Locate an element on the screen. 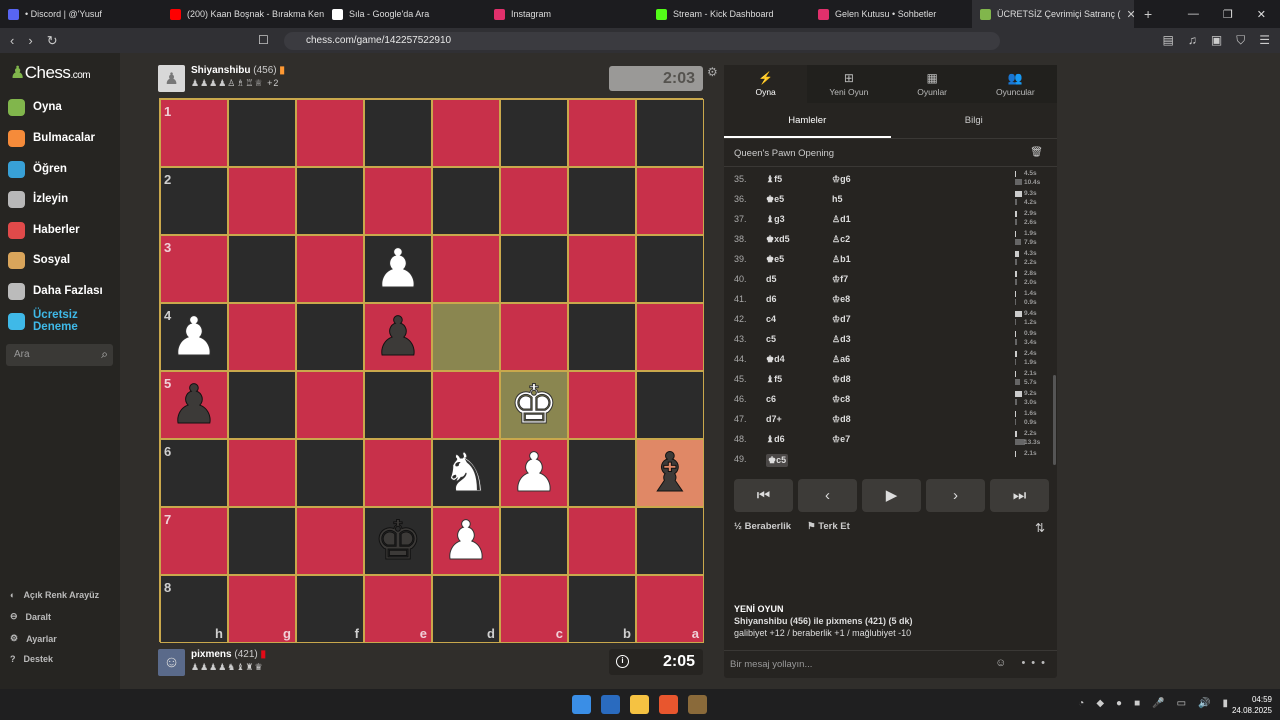 This screenshot has width=1280, height=720. folder-icon is located at coordinates (639, 704).